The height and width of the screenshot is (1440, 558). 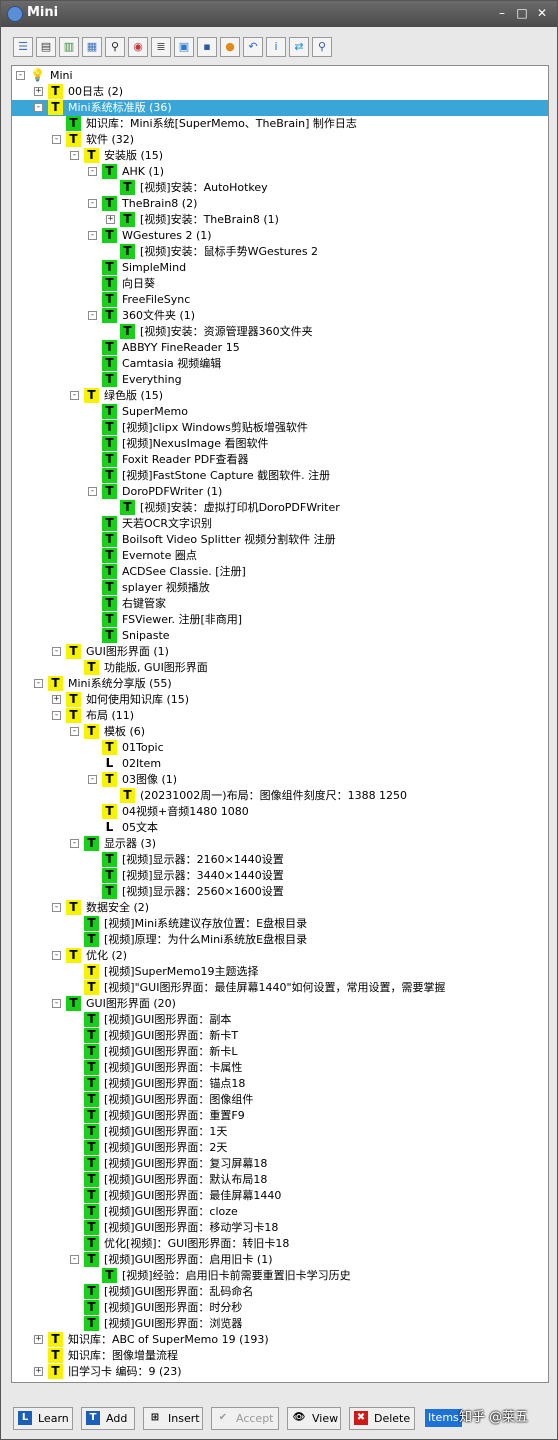 I want to click on tree-row: - T 360文件夹 (1), so click(x=280, y=316).